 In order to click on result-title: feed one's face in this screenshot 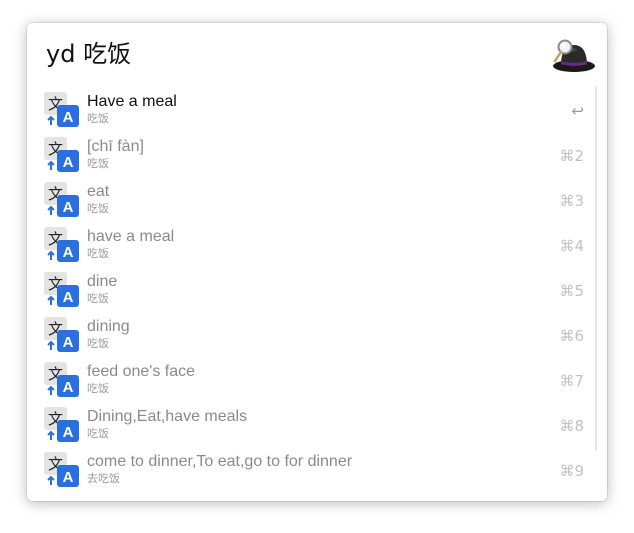, I will do `click(141, 371)`.